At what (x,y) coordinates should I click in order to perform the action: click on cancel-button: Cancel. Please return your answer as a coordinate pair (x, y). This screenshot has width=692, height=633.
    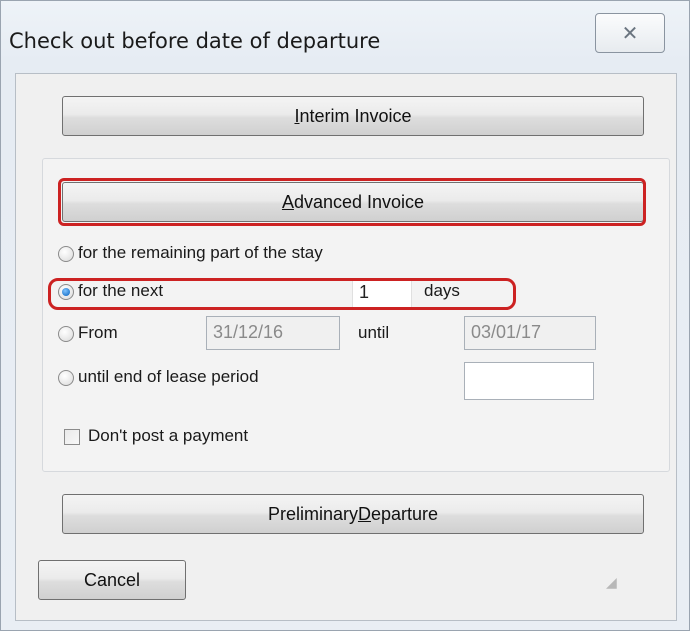
    Looking at the image, I should click on (112, 580).